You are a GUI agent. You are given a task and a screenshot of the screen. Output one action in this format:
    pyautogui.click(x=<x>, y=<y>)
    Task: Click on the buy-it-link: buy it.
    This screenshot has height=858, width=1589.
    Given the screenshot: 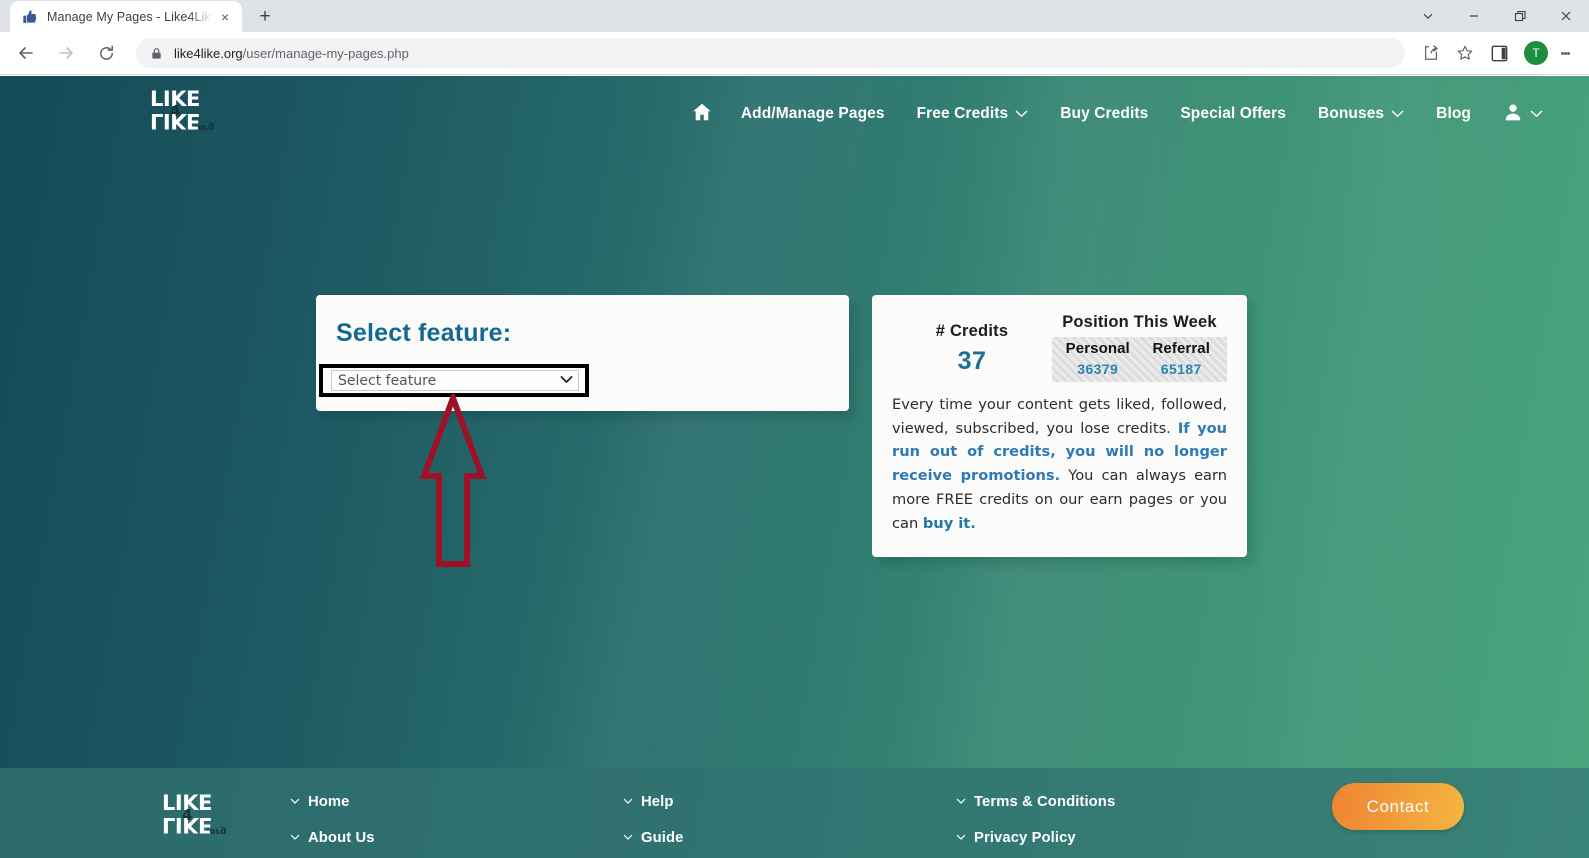 What is the action you would take?
    pyautogui.click(x=949, y=523)
    